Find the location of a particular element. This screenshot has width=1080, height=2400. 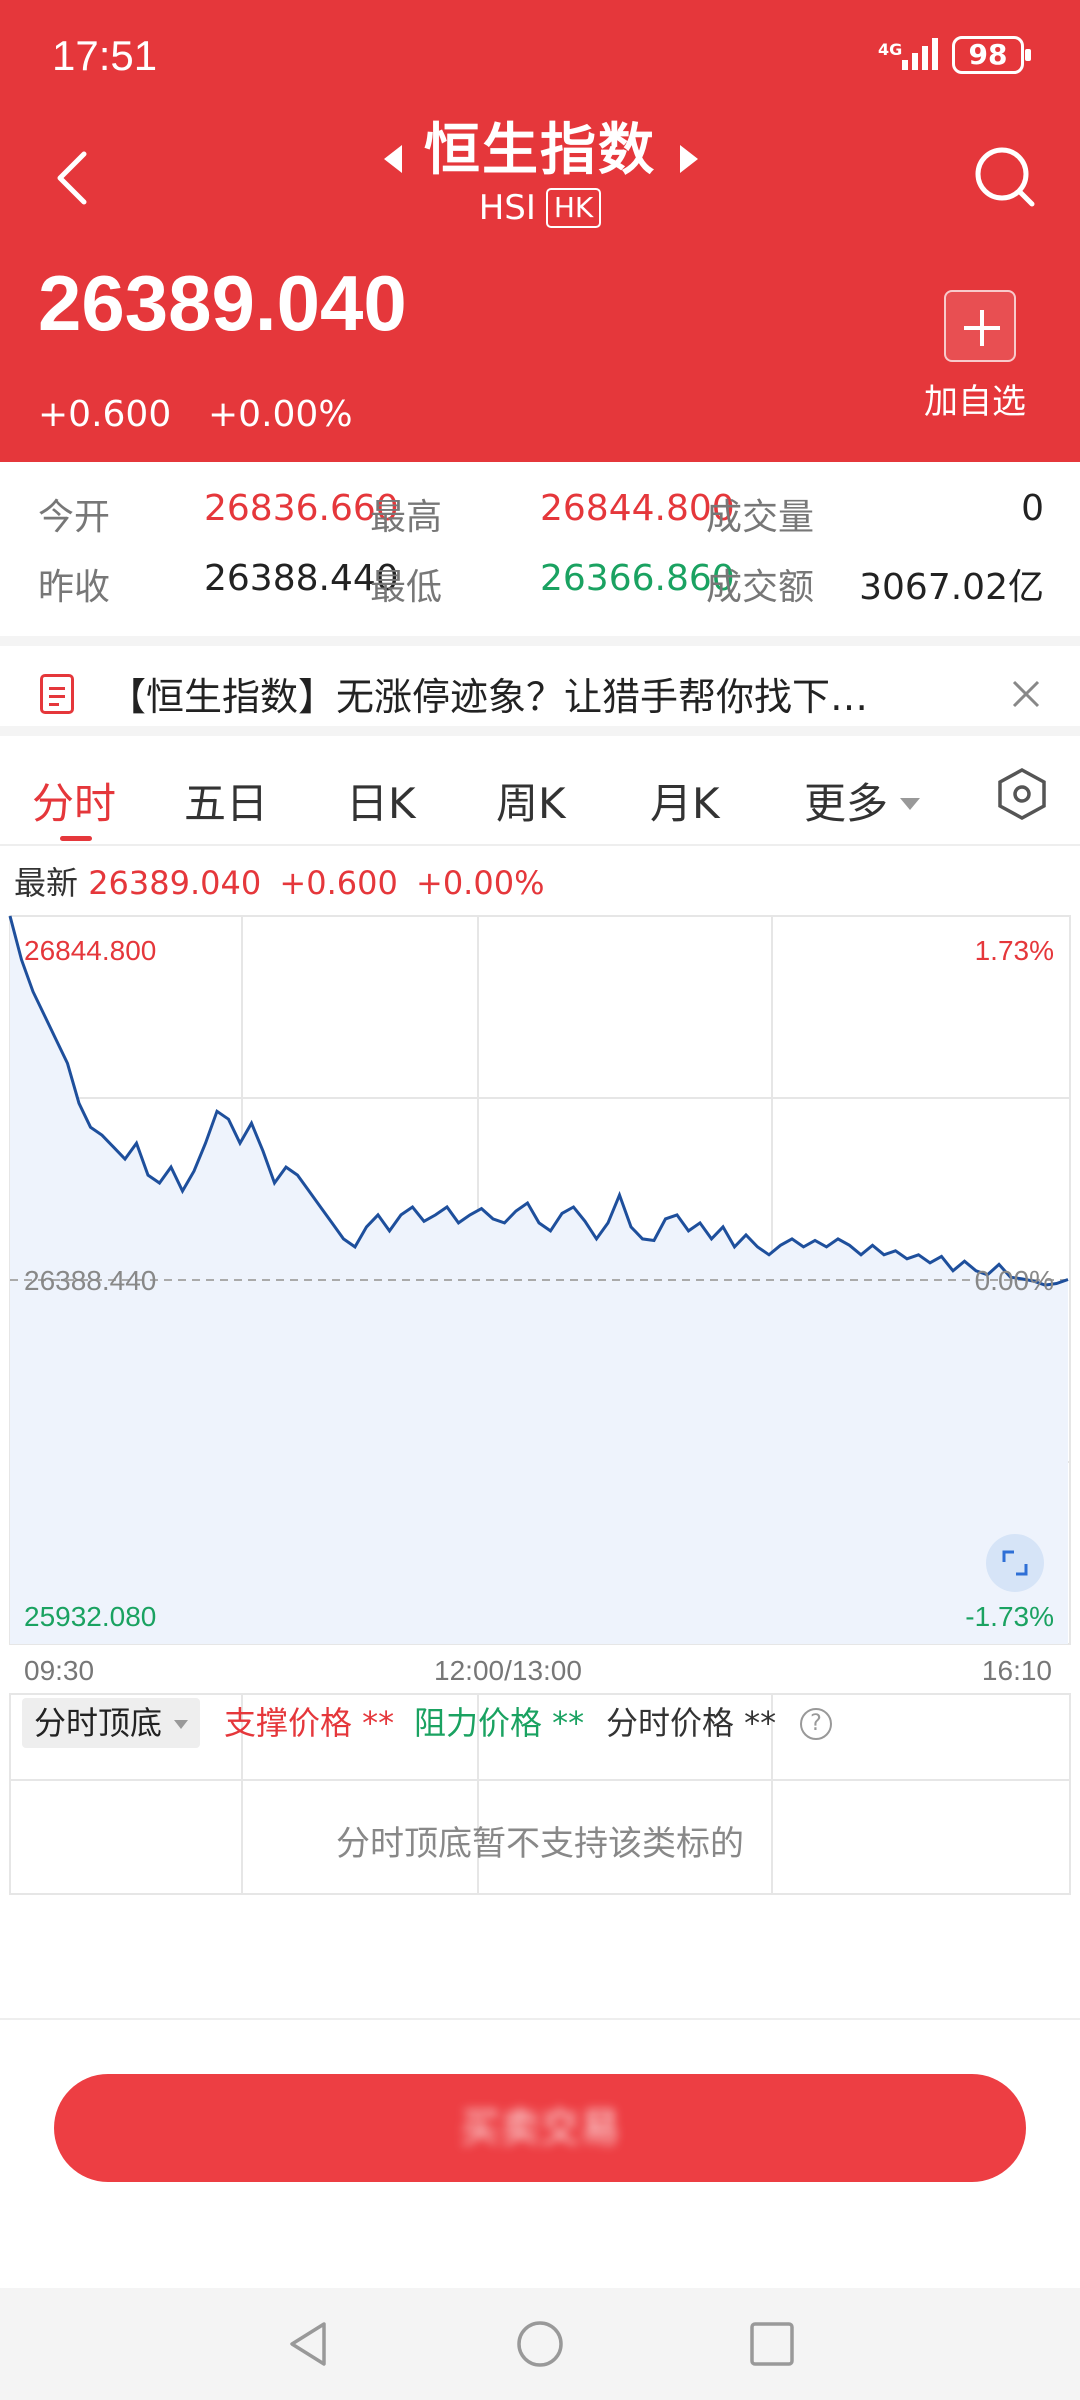

add-watchlist-button: 加自选 is located at coordinates (975, 398).